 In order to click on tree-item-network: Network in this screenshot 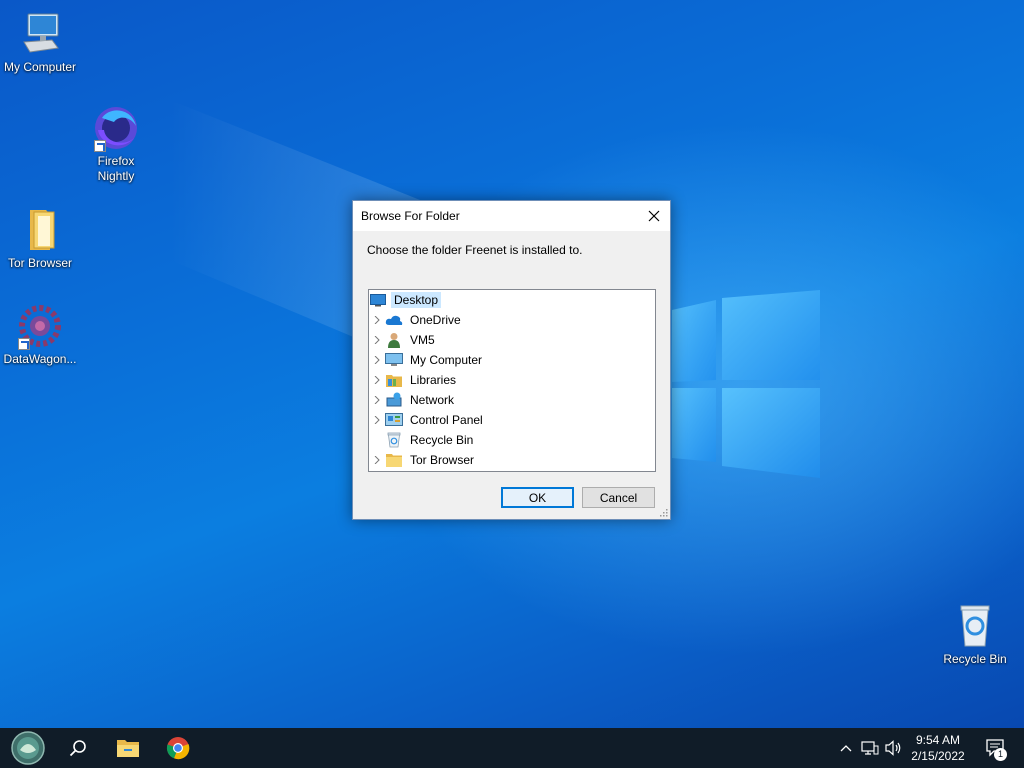, I will do `click(512, 400)`.